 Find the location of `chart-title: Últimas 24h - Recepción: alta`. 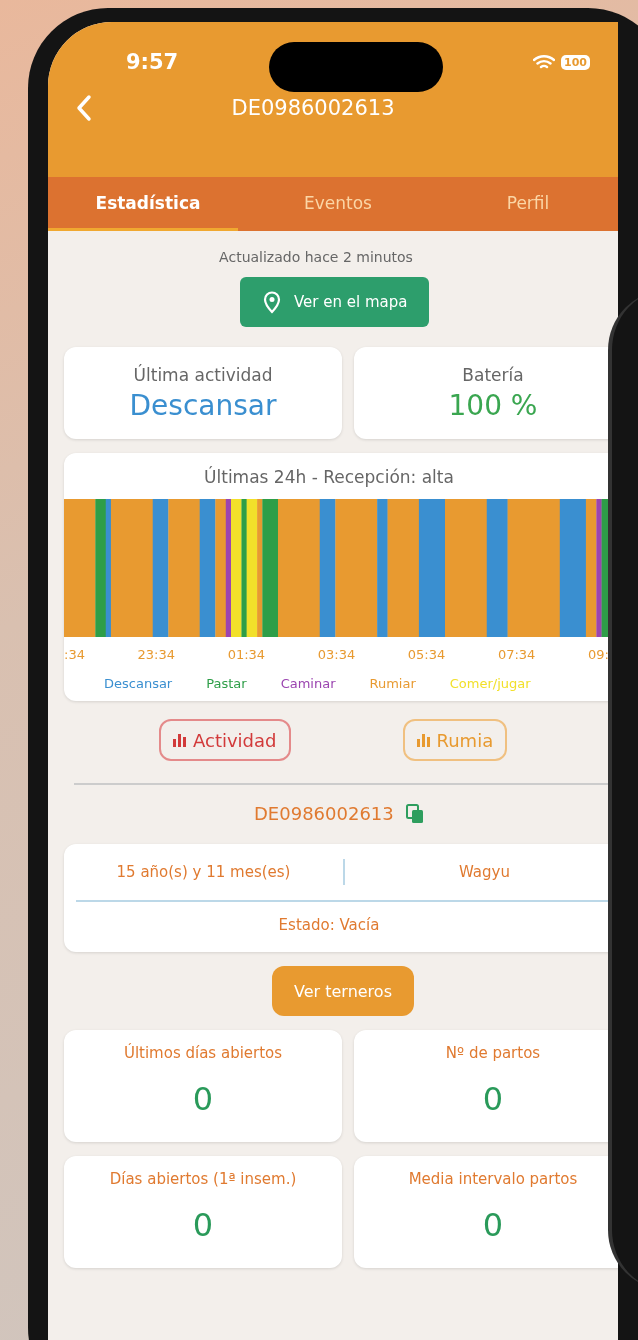

chart-title: Últimas 24h - Recepción: alta is located at coordinates (329, 477).